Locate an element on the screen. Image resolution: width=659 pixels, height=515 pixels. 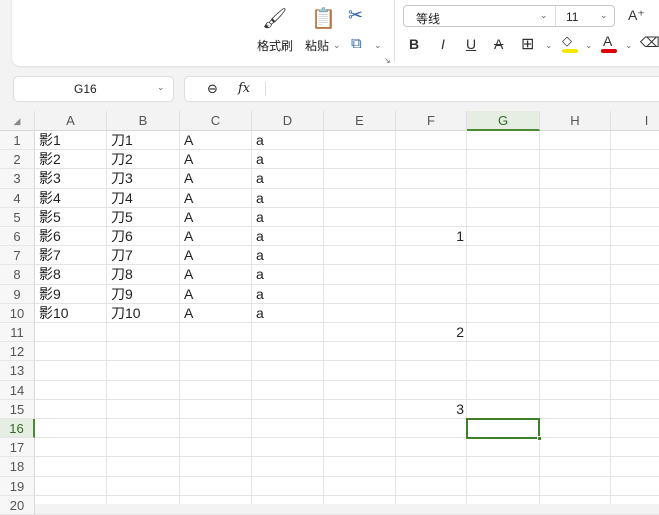
formula-bar: ⊖ fx is located at coordinates (421, 89).